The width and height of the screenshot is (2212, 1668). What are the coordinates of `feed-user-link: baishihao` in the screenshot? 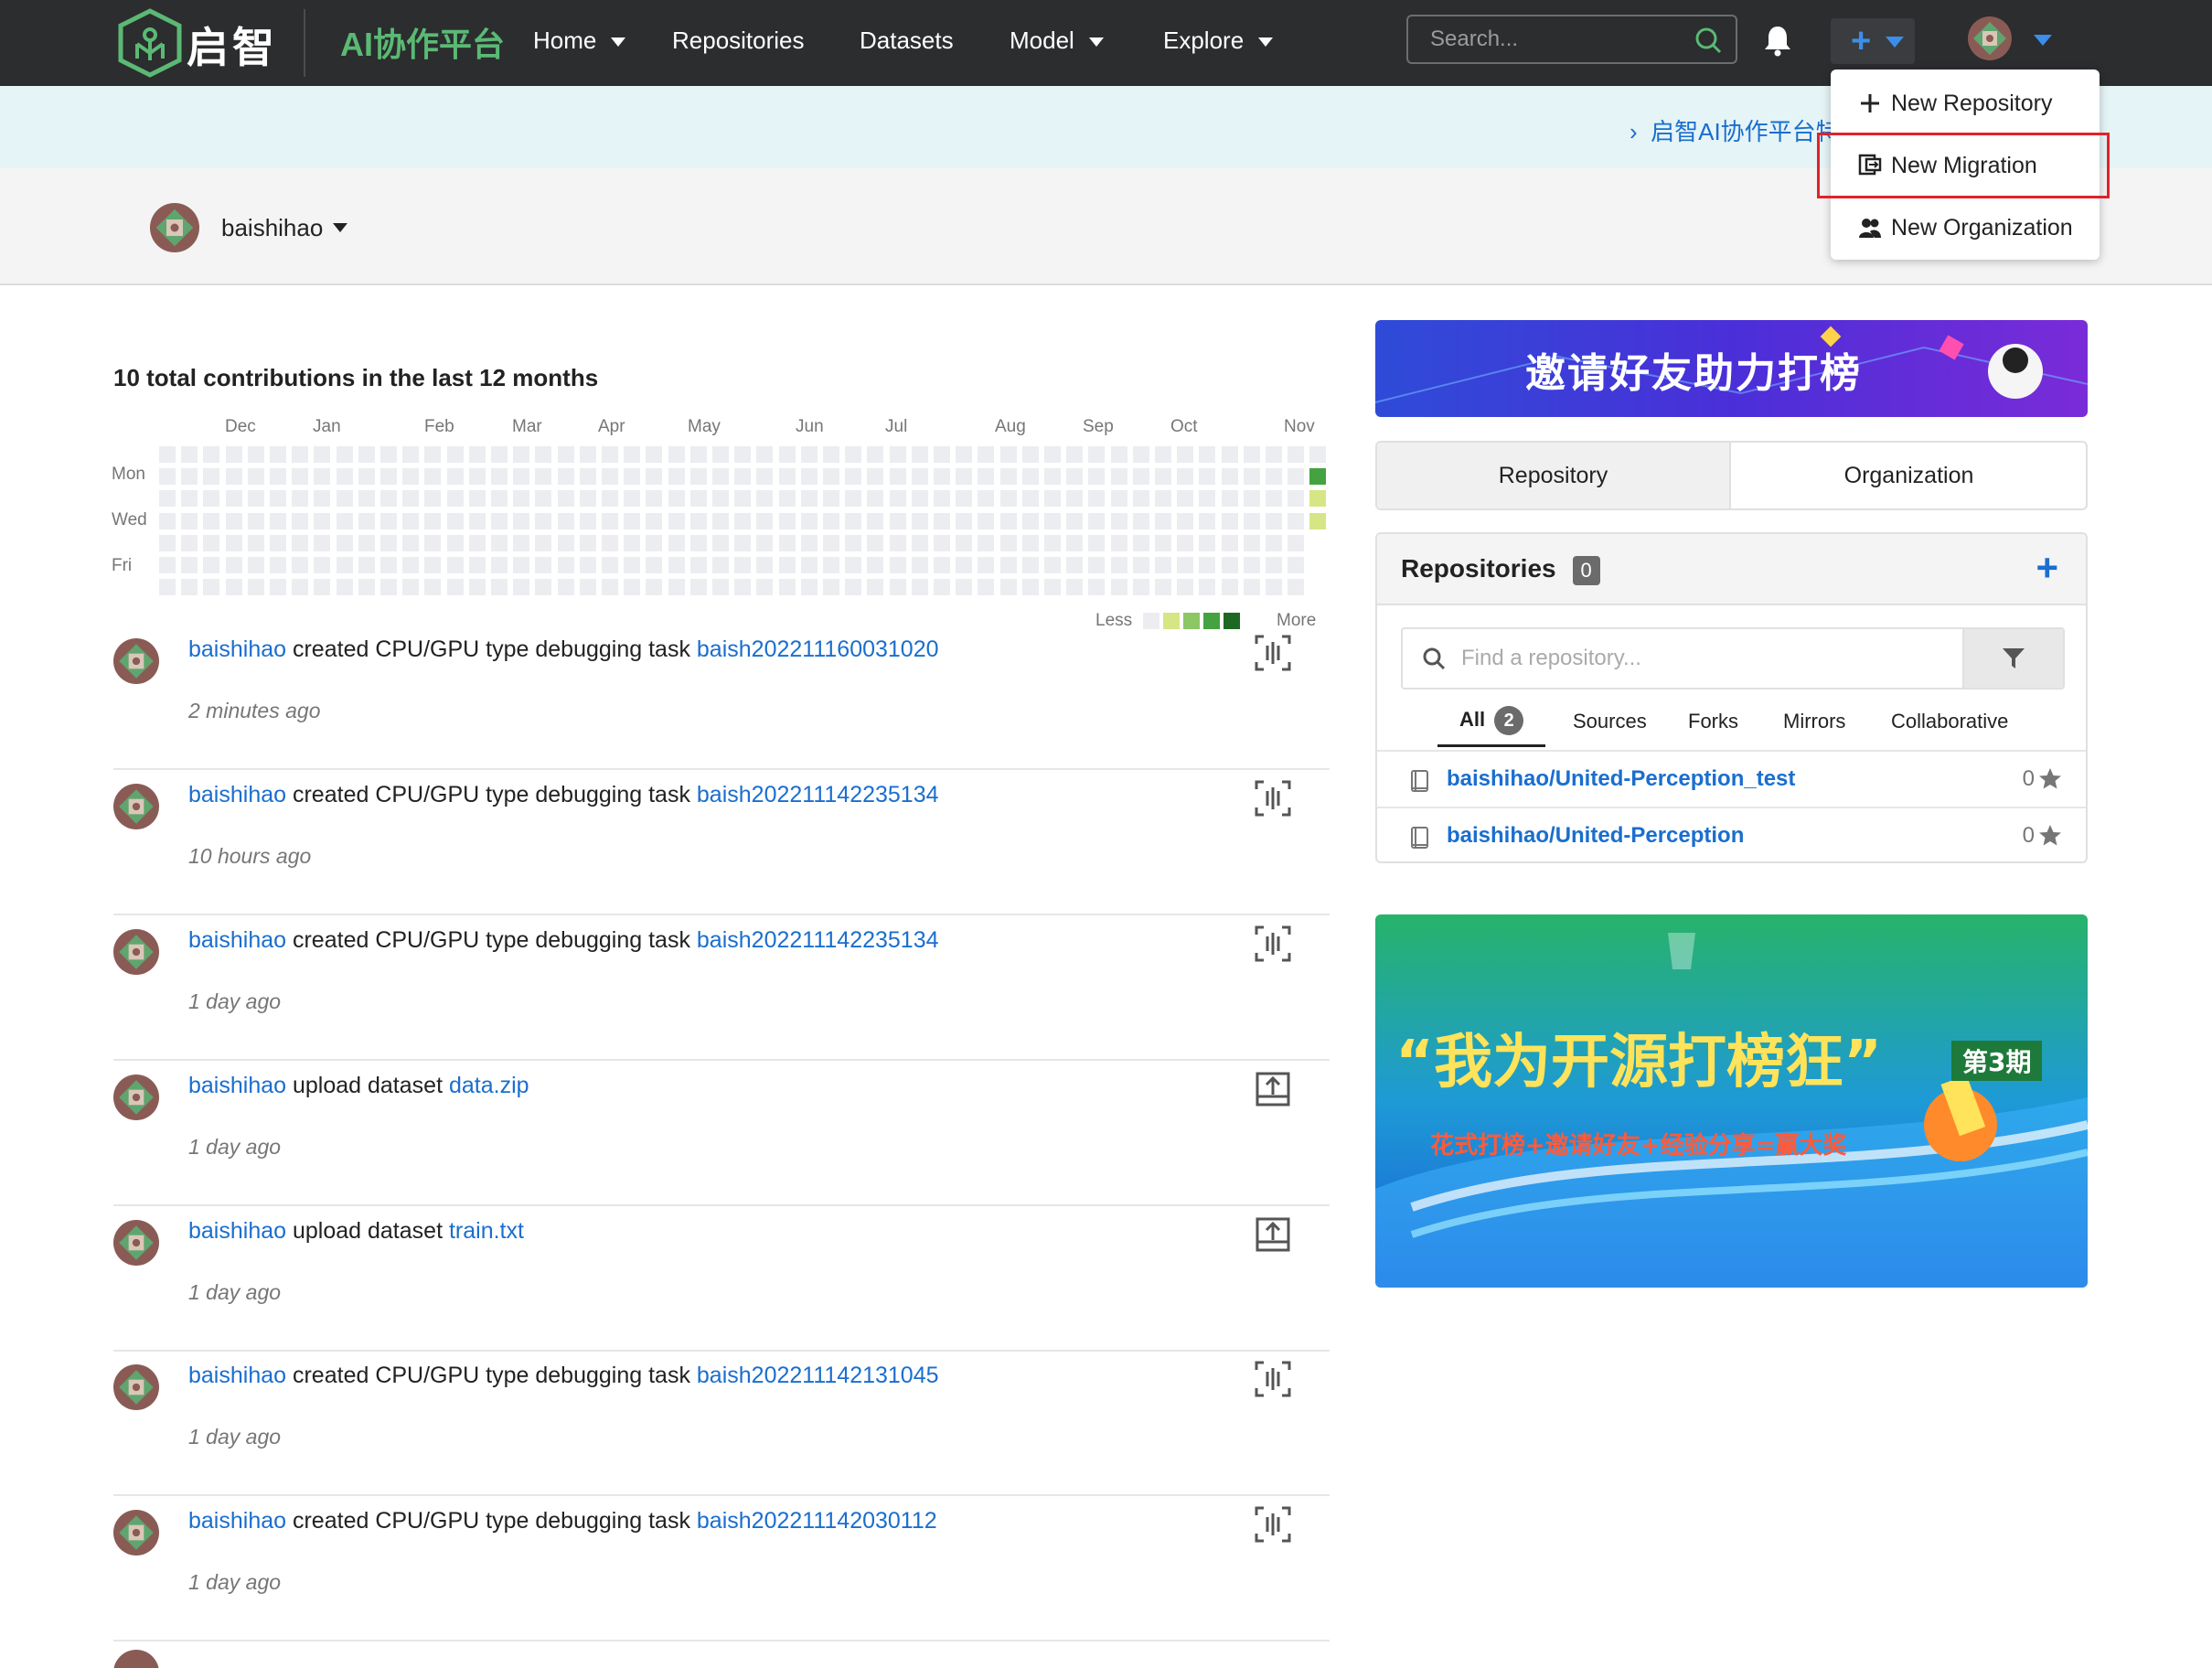 It's located at (237, 649).